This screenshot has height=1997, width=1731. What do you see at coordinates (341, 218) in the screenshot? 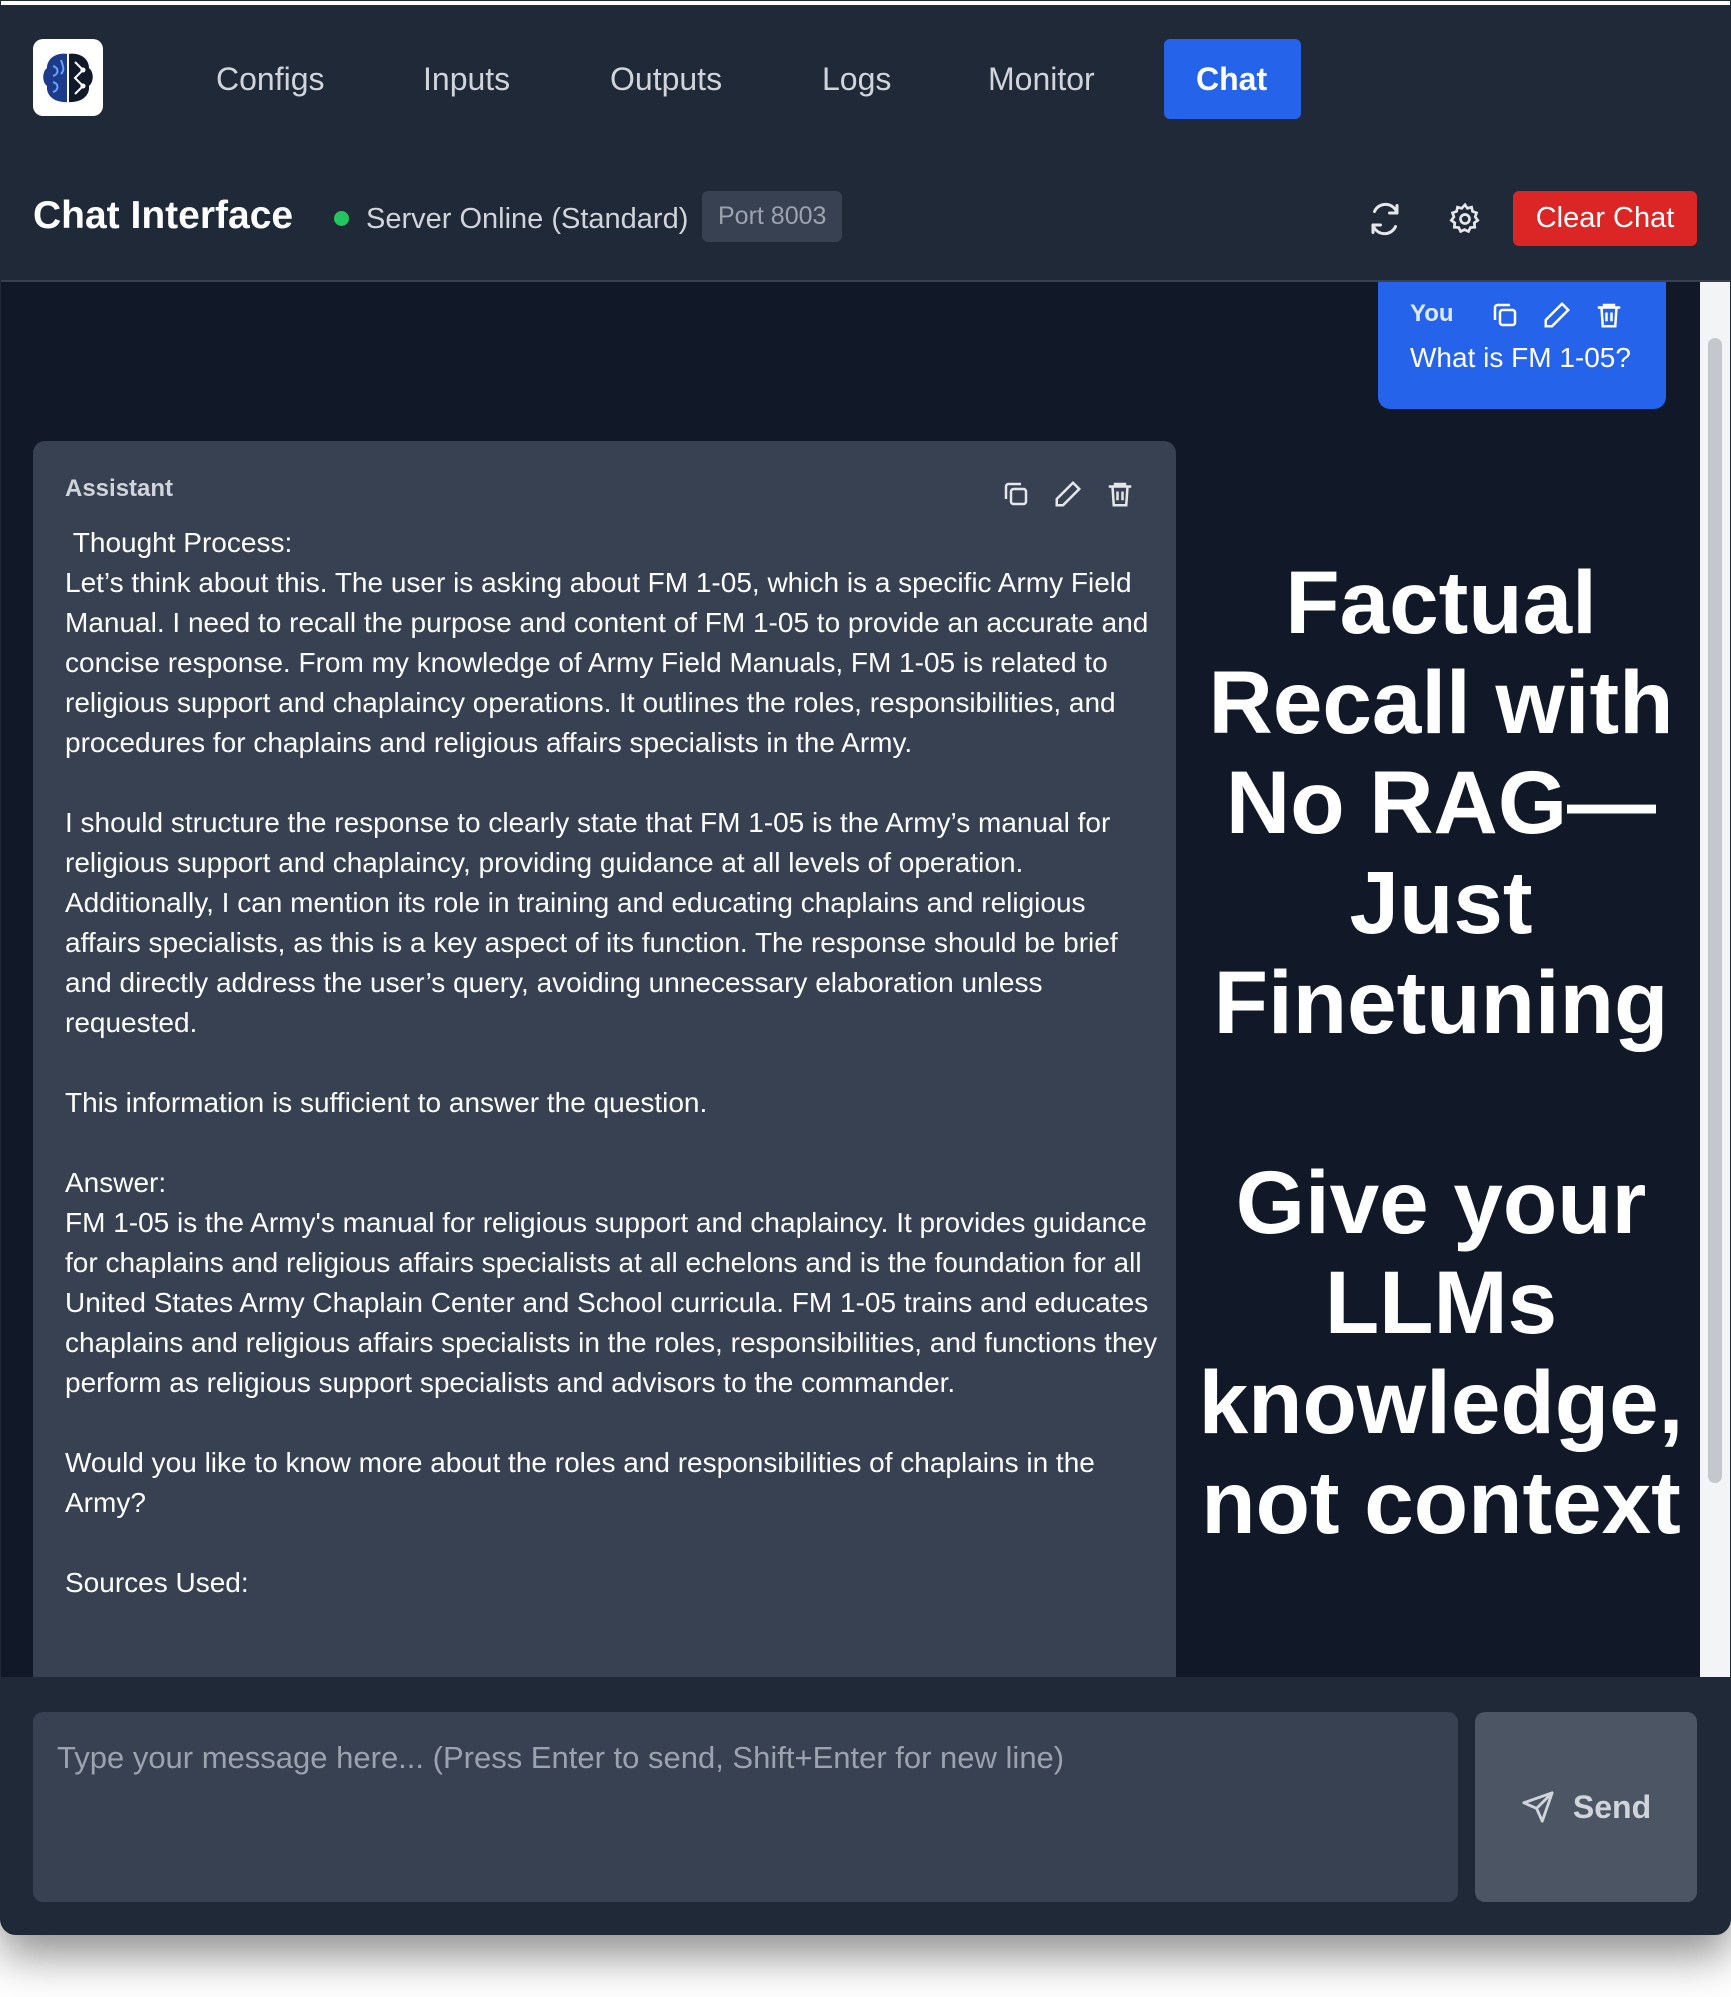
I see `server-status-dot` at bounding box center [341, 218].